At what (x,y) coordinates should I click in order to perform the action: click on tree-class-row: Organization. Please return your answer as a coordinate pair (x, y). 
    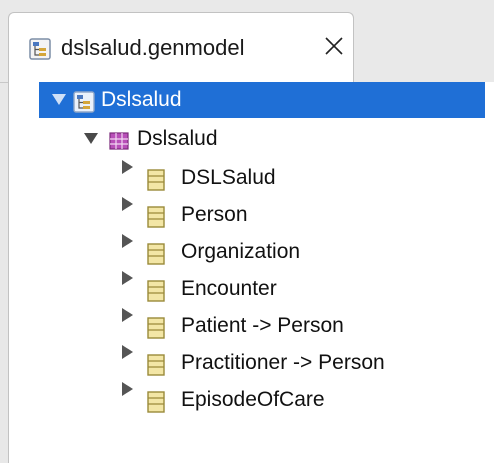
    Looking at the image, I should click on (247, 252).